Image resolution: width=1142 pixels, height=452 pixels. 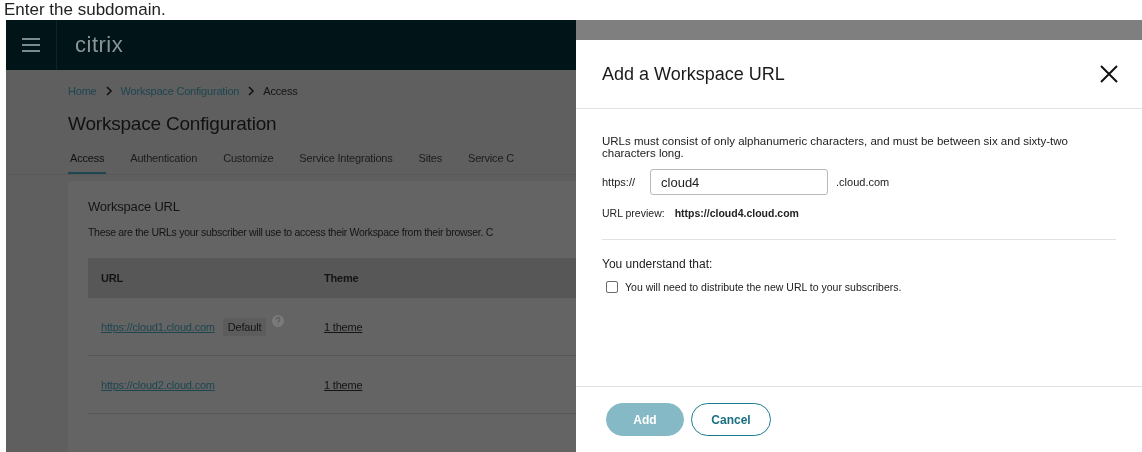 What do you see at coordinates (172, 124) in the screenshot?
I see `page-title: Workspace Configuration` at bounding box center [172, 124].